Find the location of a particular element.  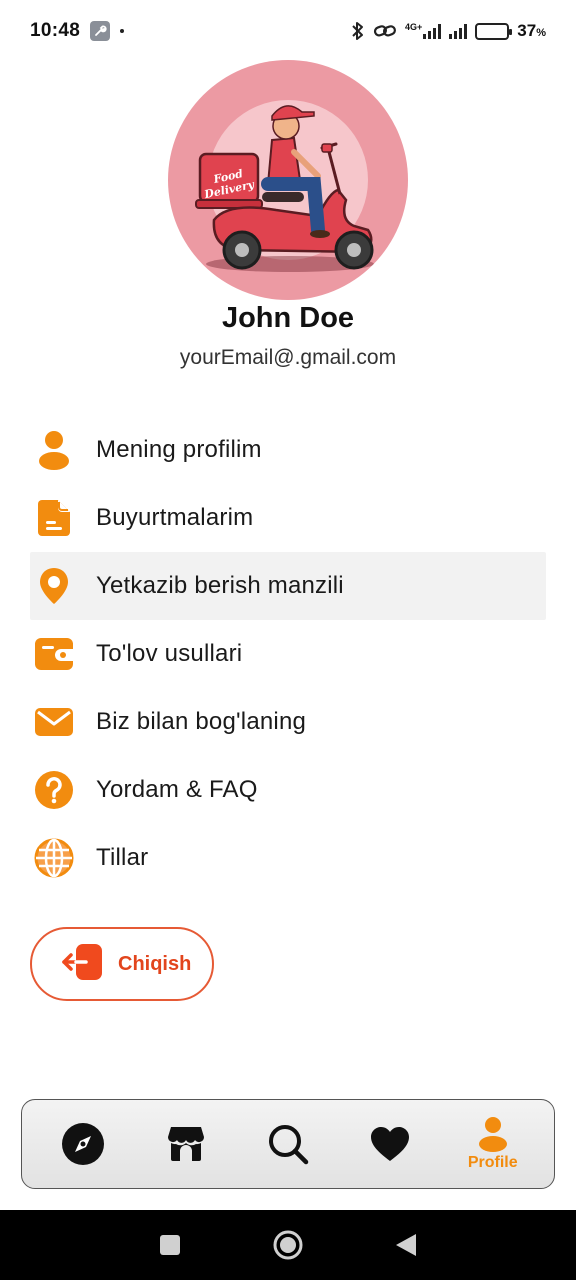

menu-item-label: Tillar is located at coordinates (122, 857).